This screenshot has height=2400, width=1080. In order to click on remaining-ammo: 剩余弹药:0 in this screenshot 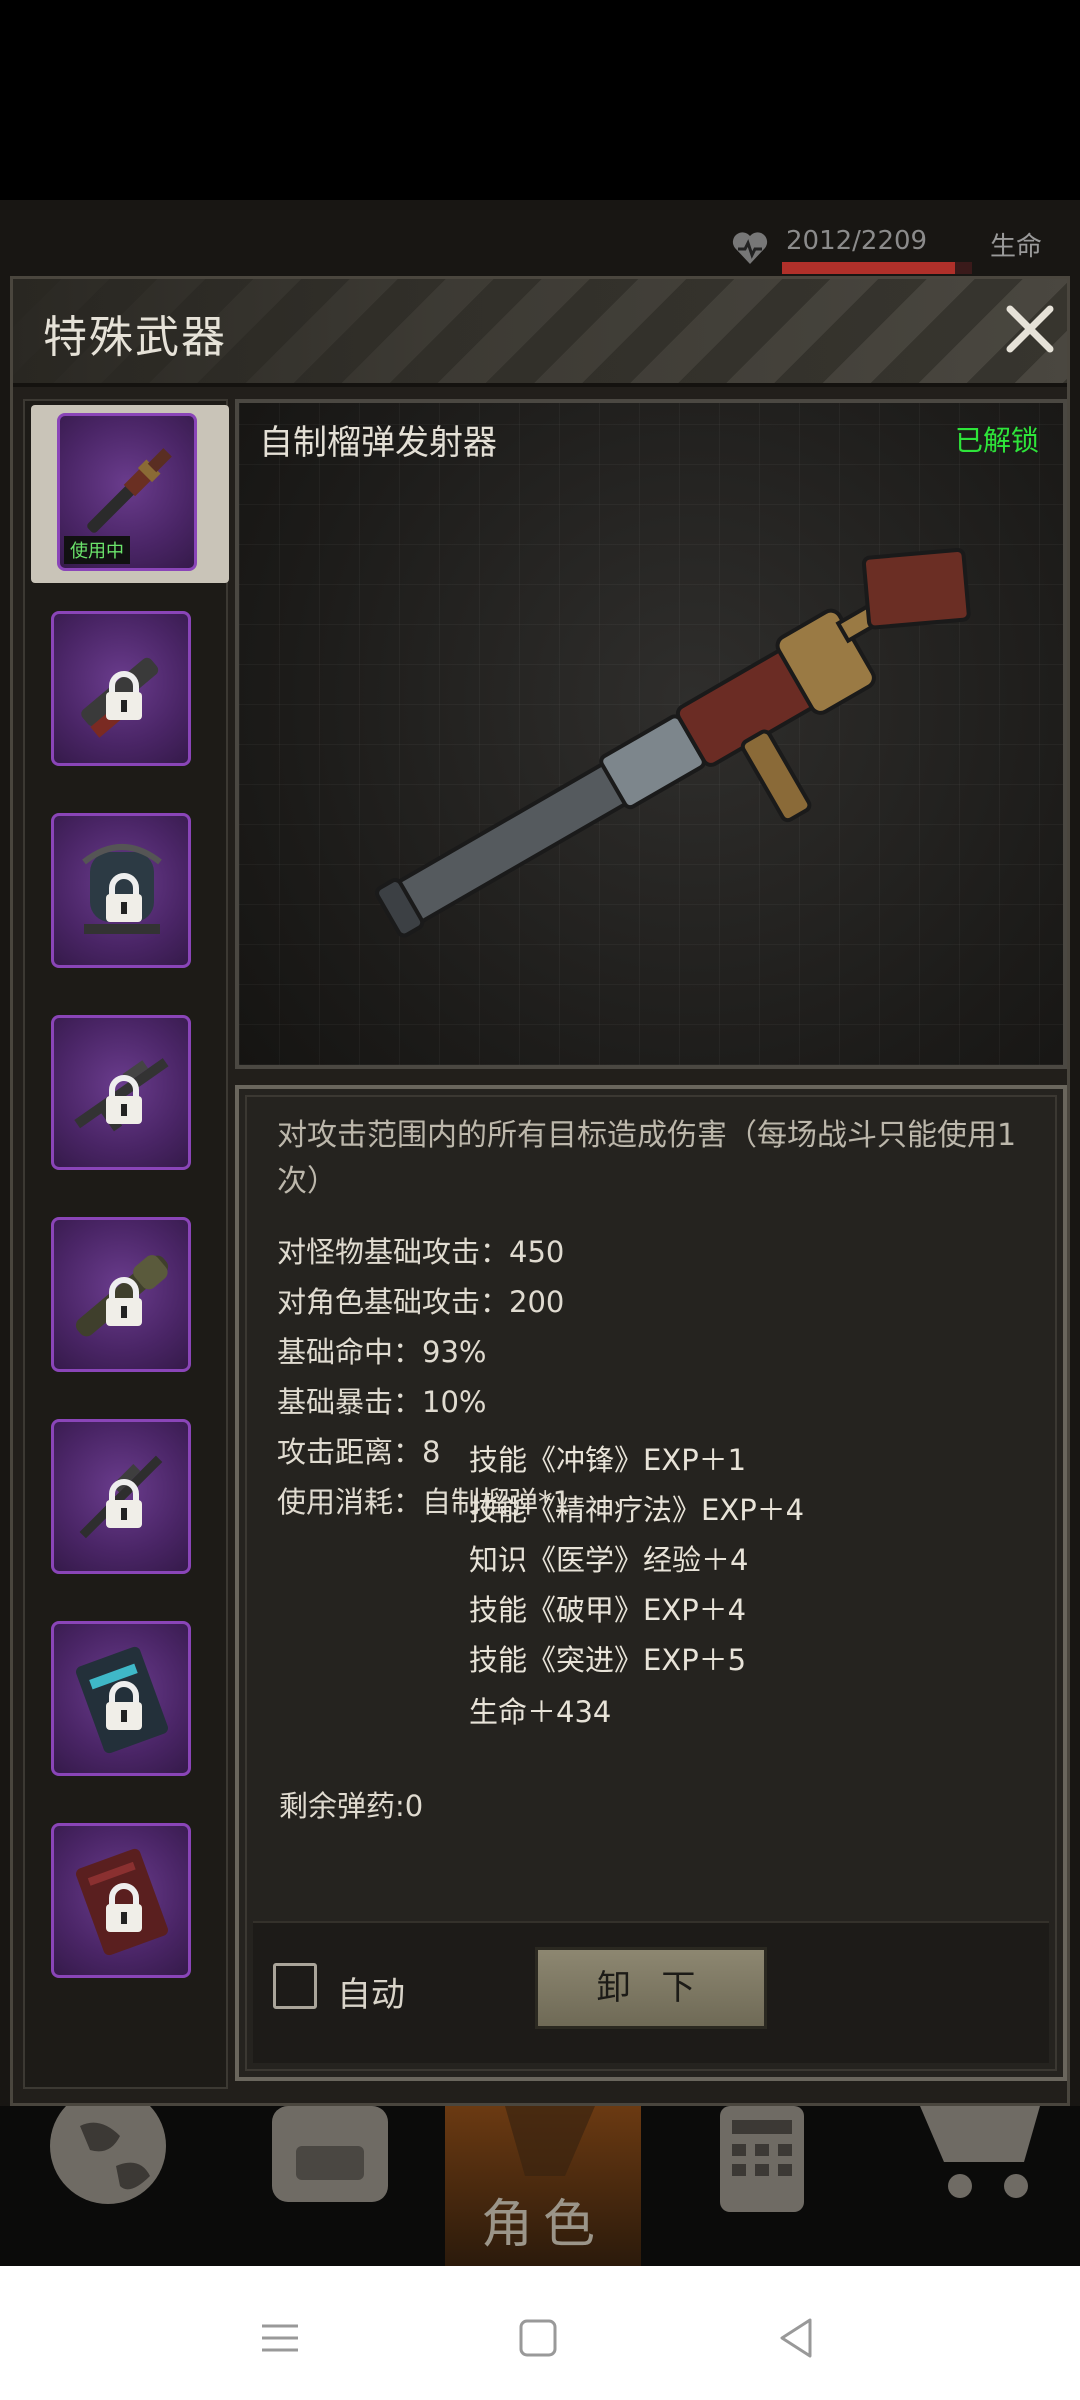, I will do `click(351, 1806)`.